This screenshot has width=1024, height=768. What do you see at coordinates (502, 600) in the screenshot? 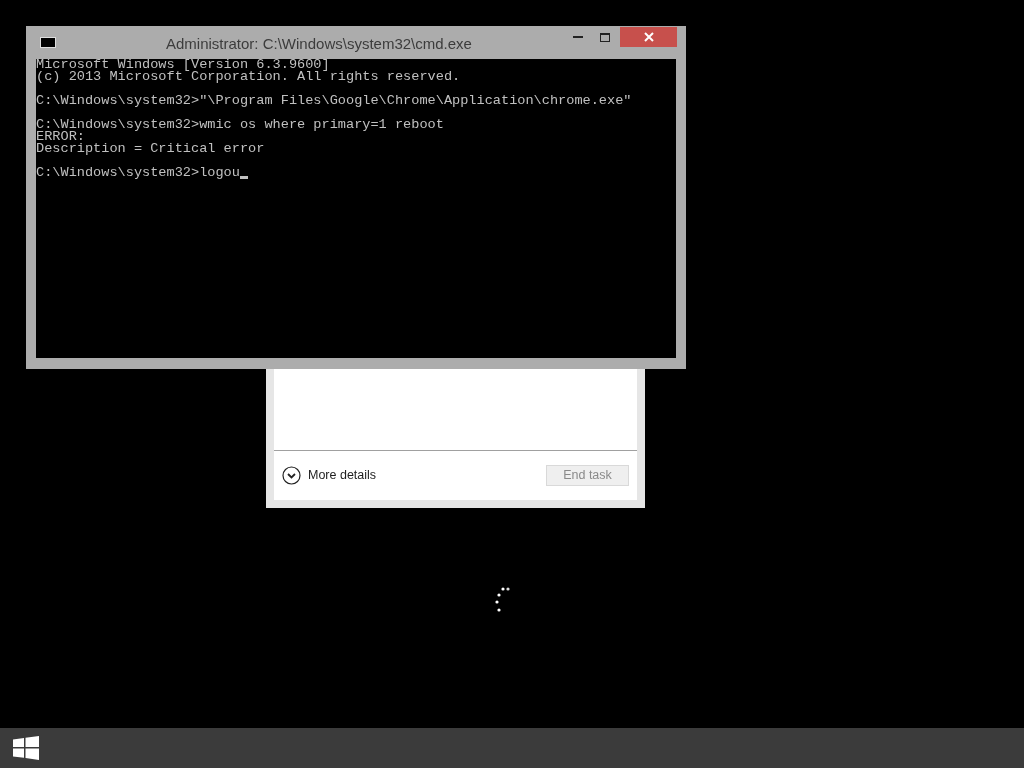
I see `loading-spinner-icon` at bounding box center [502, 600].